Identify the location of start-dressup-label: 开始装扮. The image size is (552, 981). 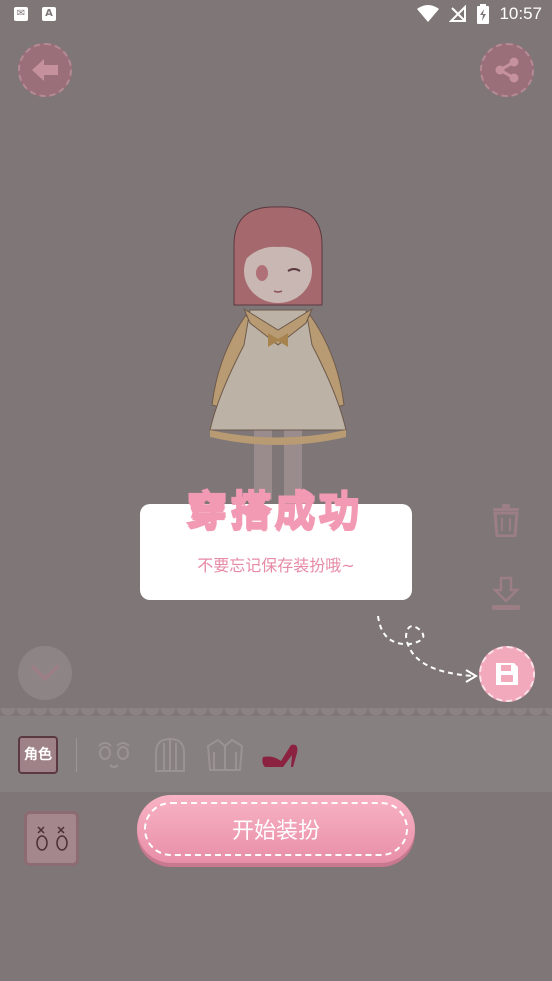
(275, 831).